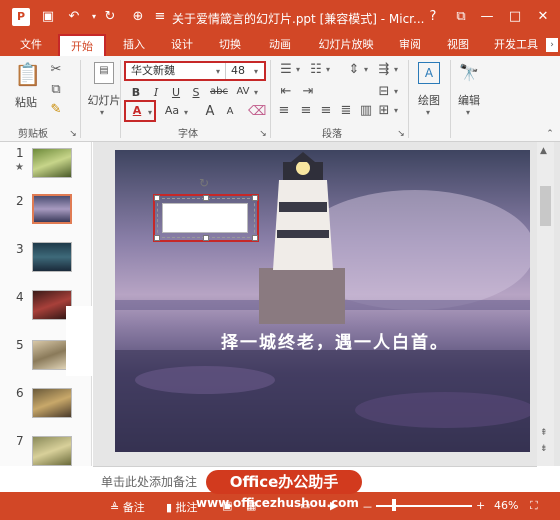 This screenshot has height=520, width=560. I want to click on paste-icon: 📋, so click(27, 76).